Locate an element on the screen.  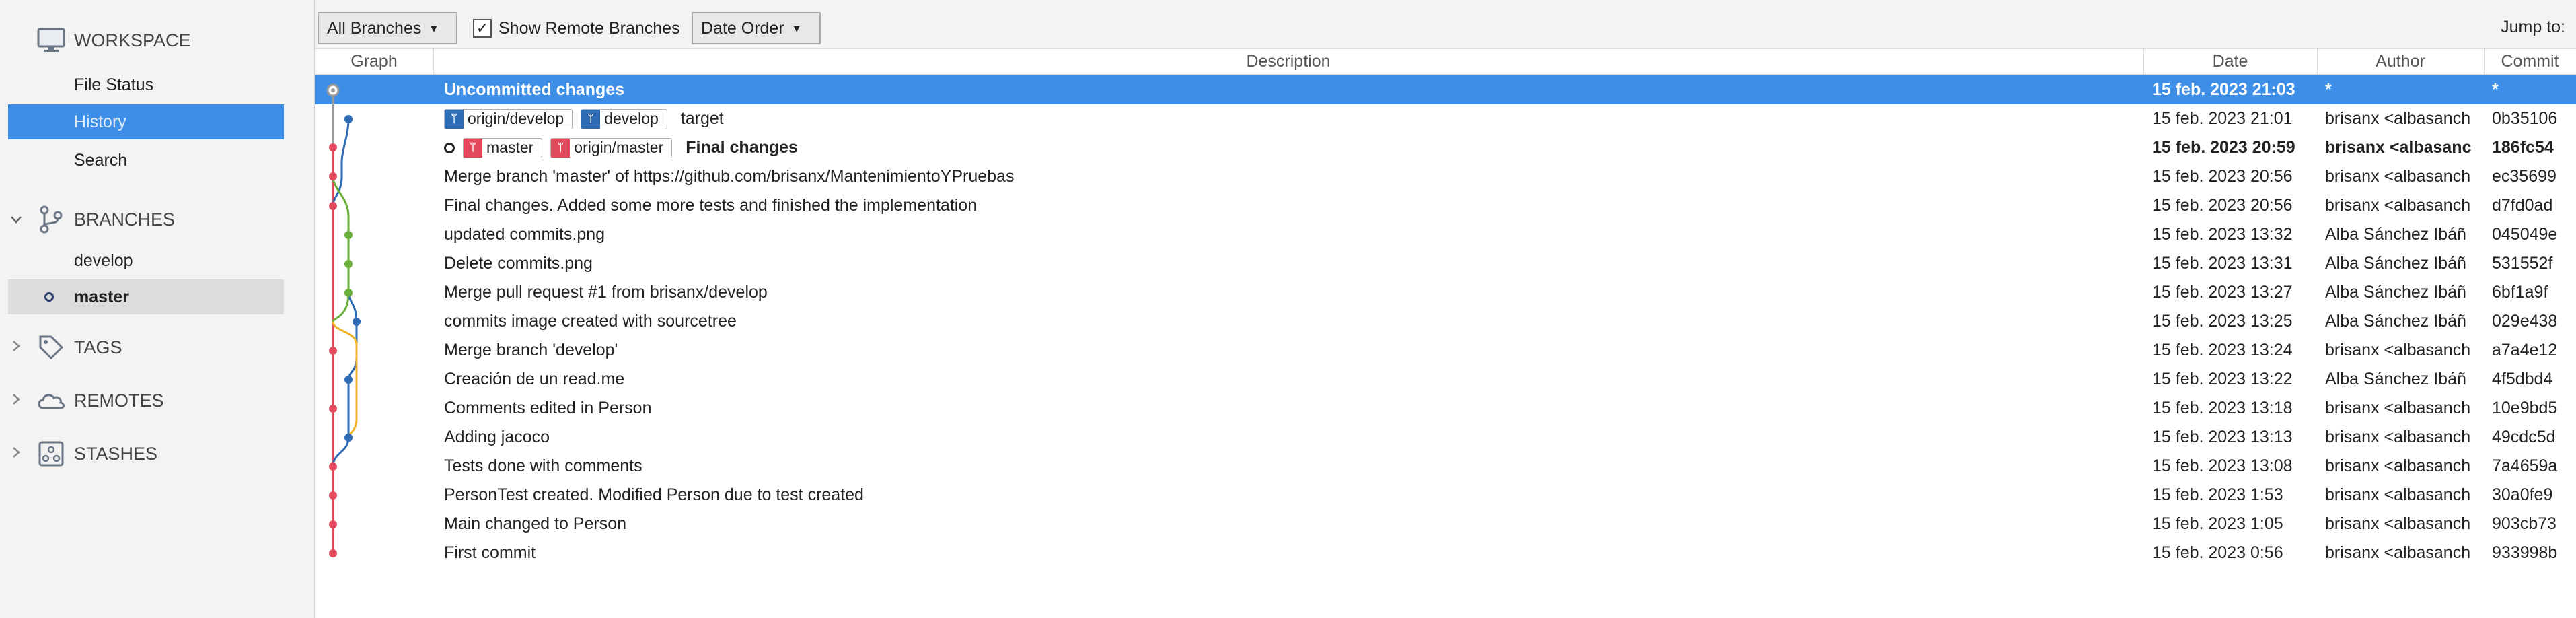
commit-date: 15 feb. 2023 13:08 is located at coordinates (2222, 466).